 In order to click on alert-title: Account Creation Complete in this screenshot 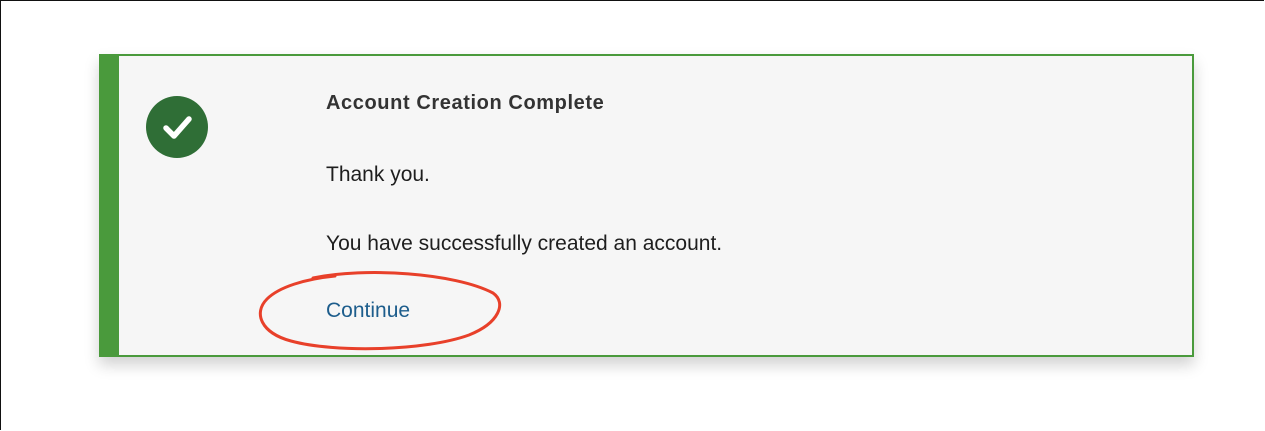, I will do `click(465, 103)`.